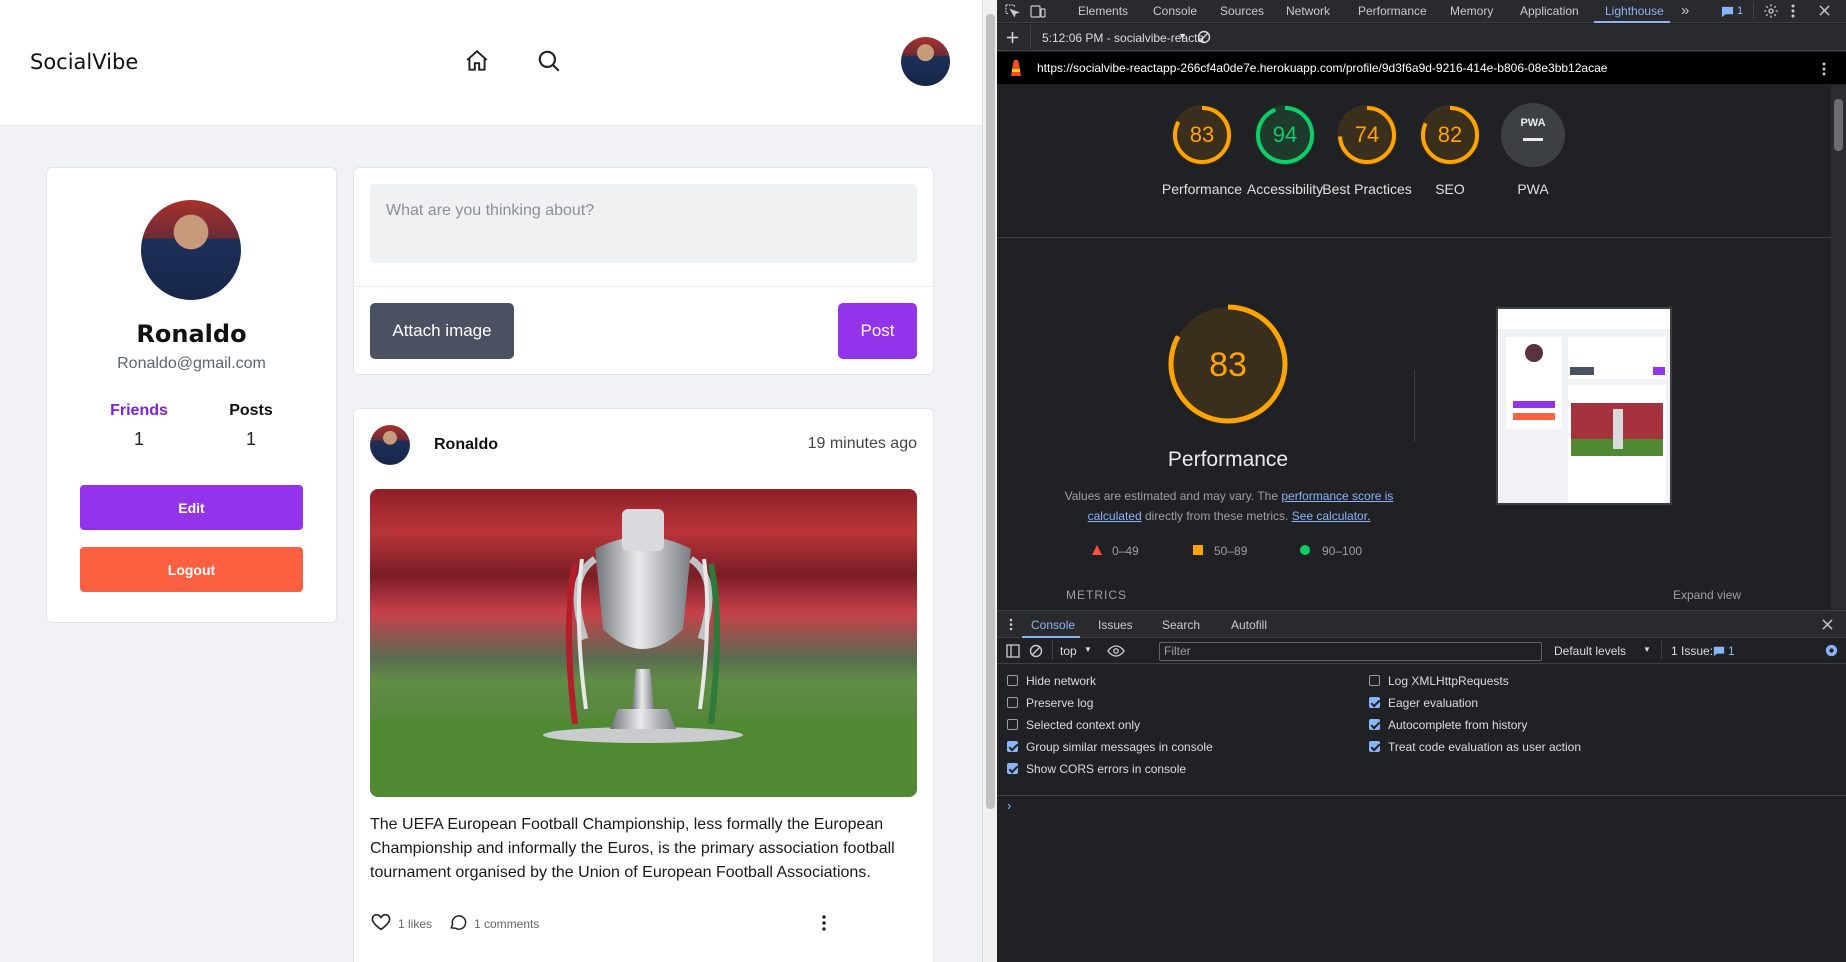 Image resolution: width=1846 pixels, height=962 pixels. I want to click on post-author-name: Ronaldo, so click(466, 445).